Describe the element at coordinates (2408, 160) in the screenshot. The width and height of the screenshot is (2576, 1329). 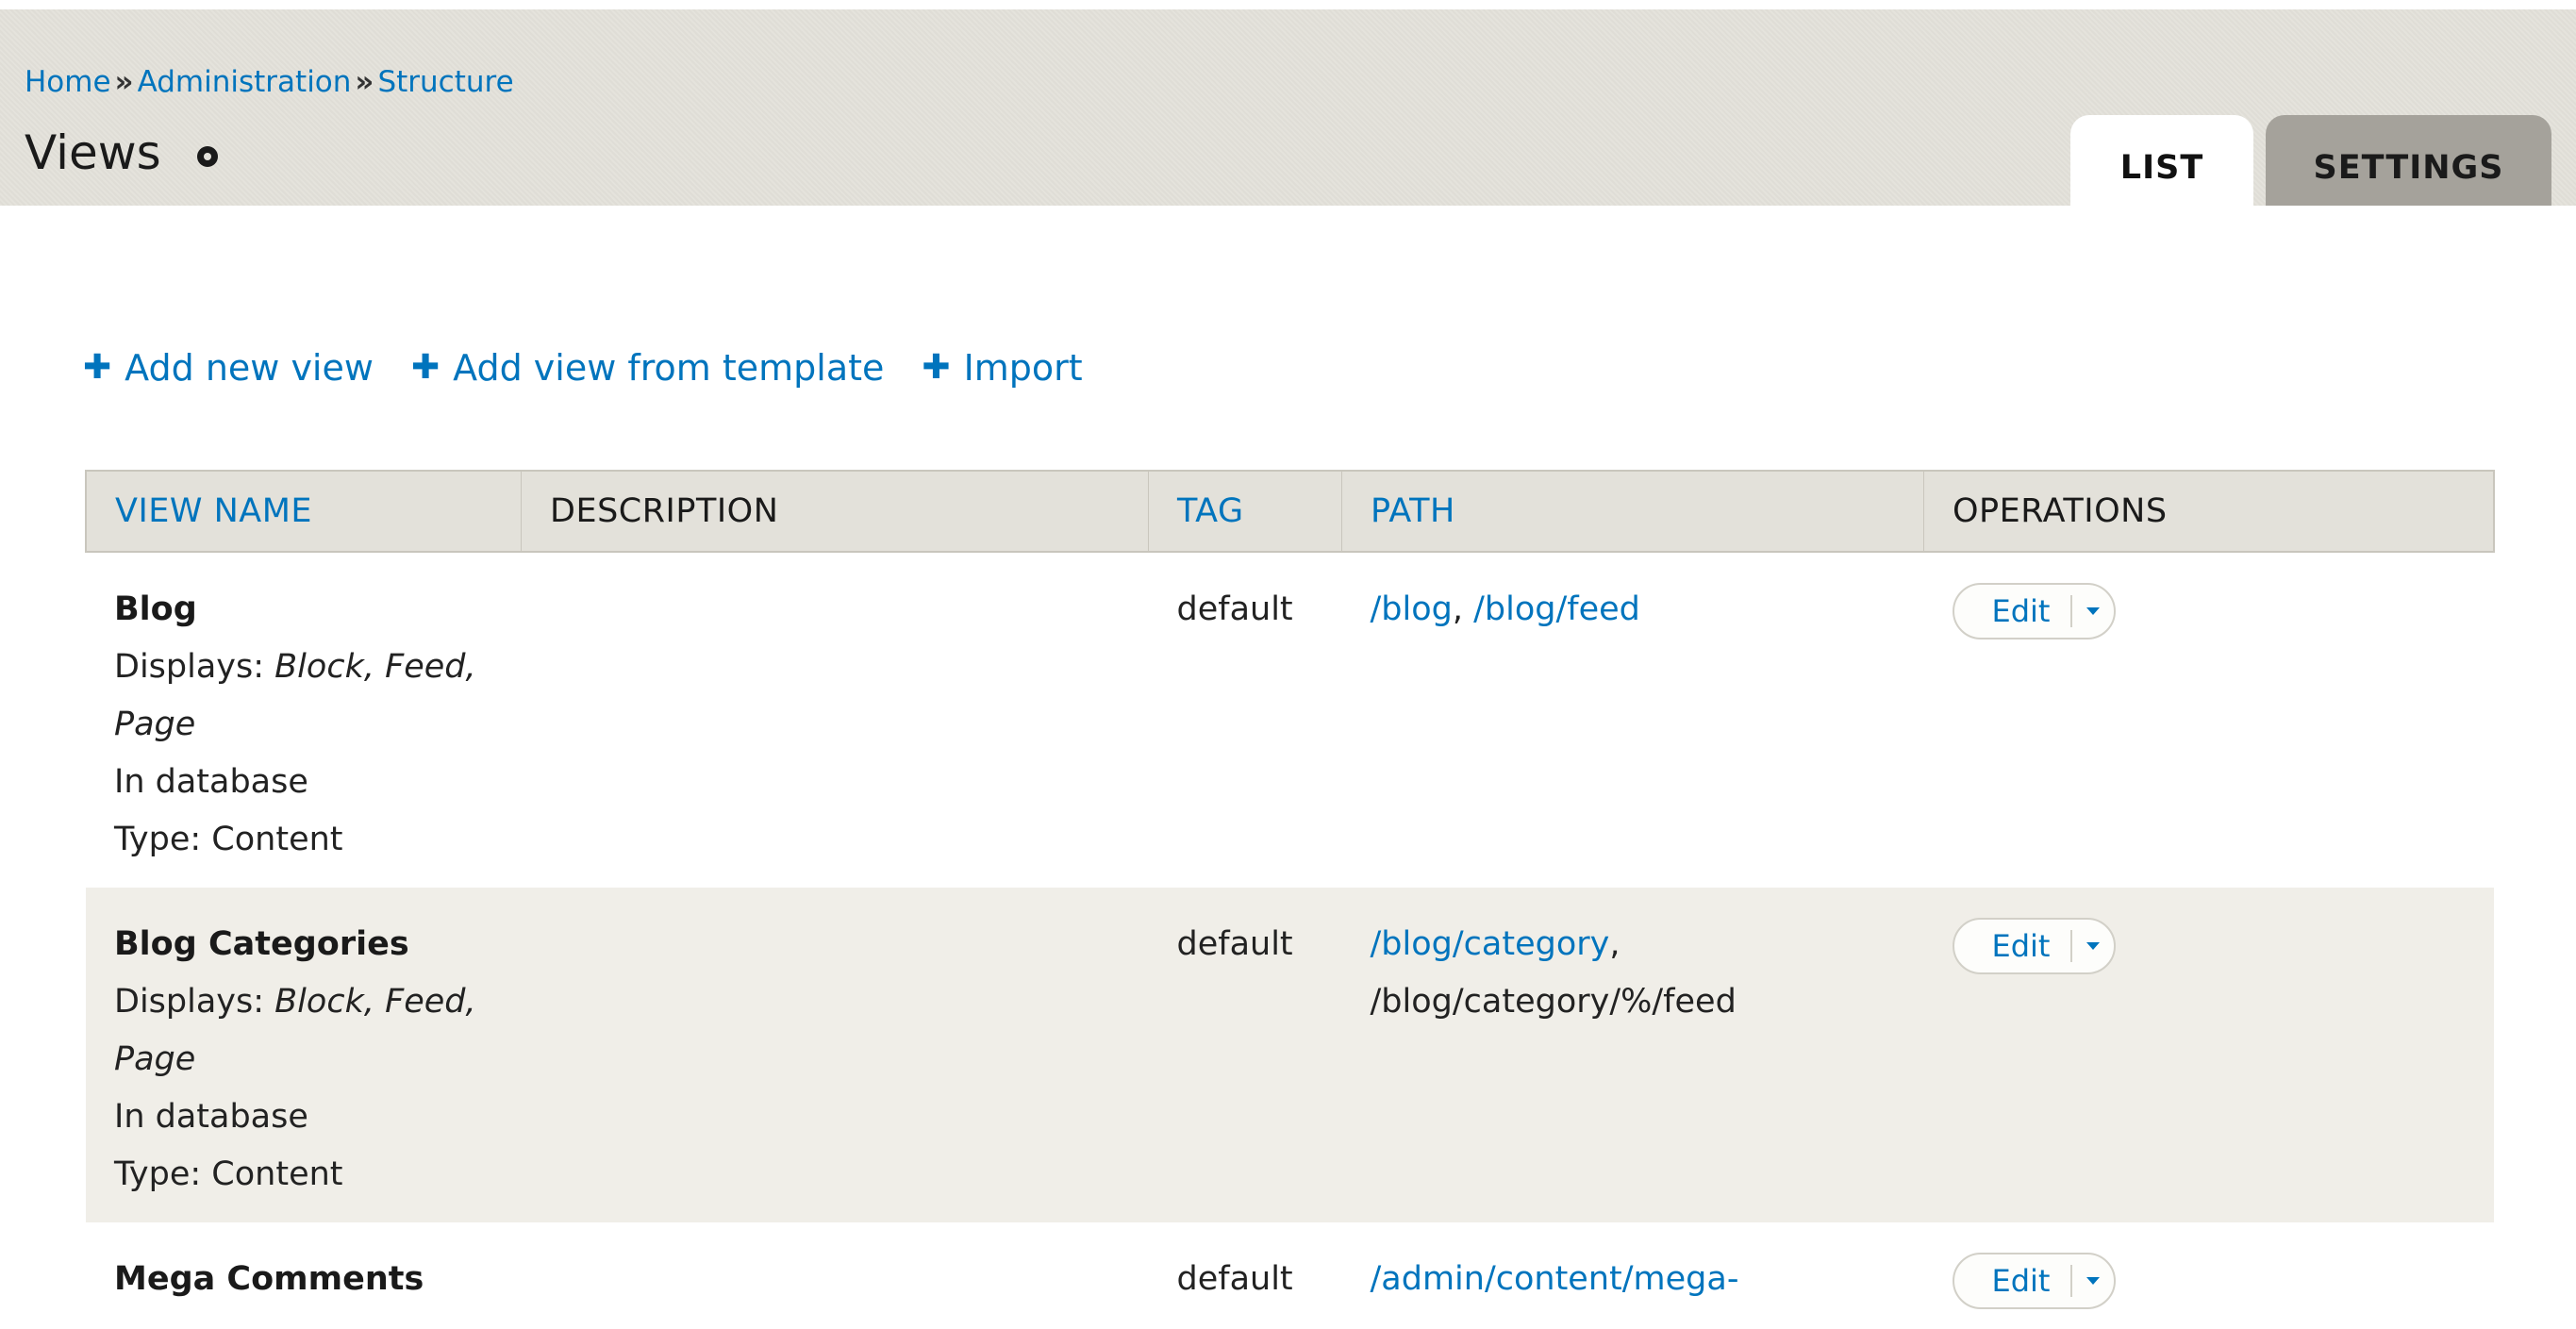
I see `tab-settings: SETTINGS` at that location.